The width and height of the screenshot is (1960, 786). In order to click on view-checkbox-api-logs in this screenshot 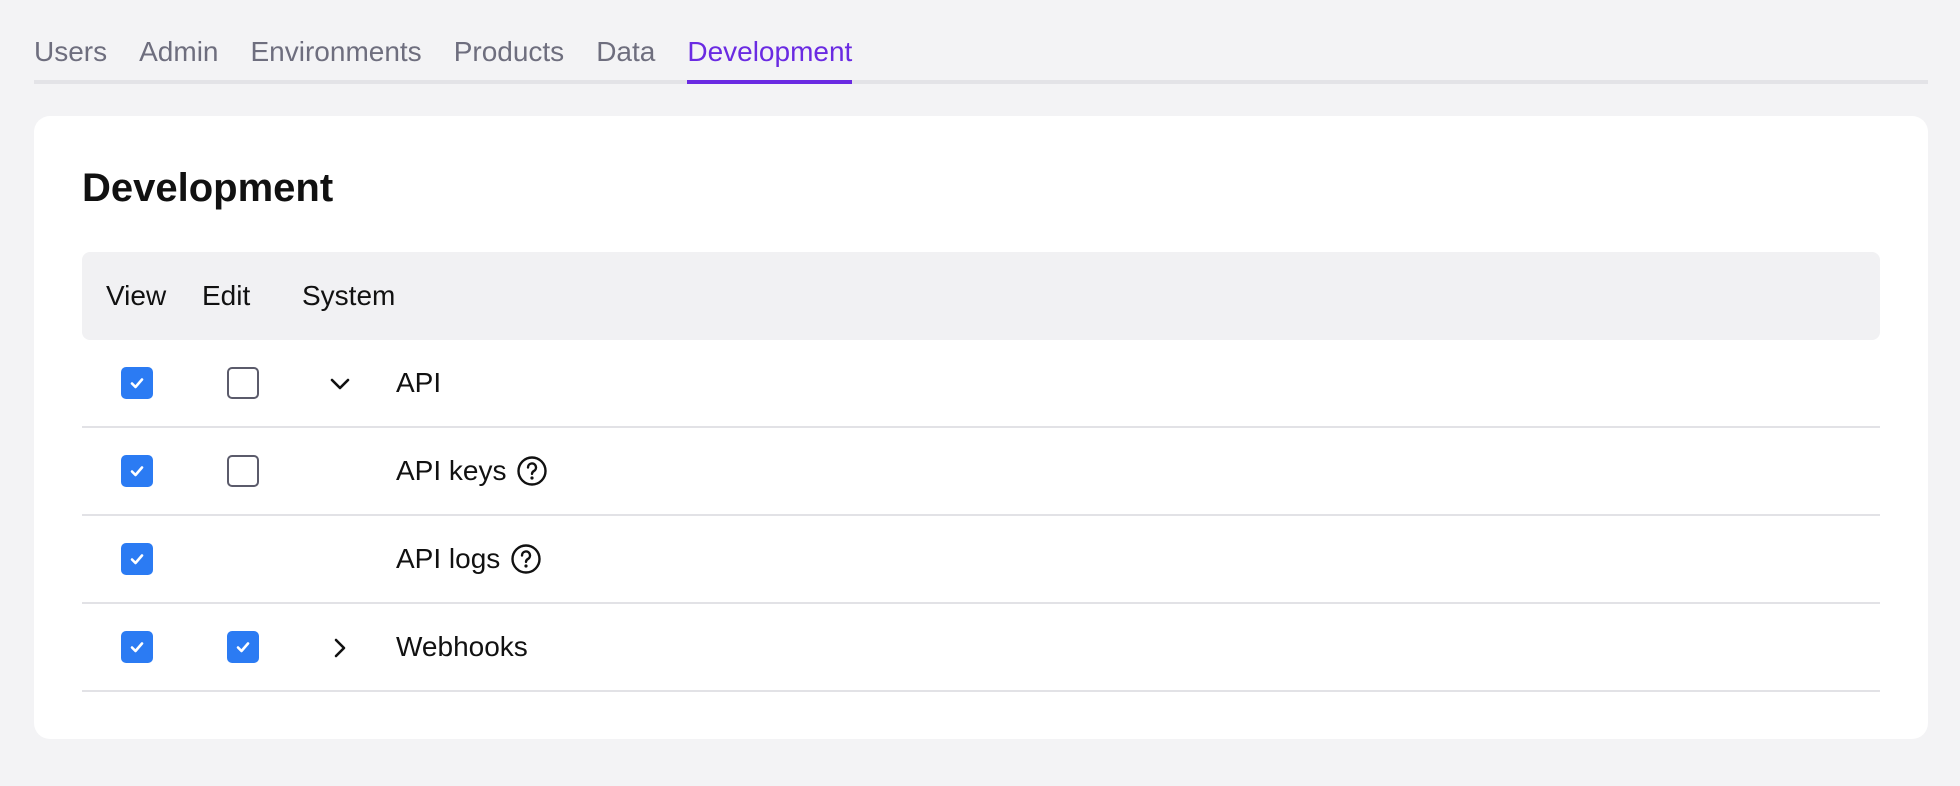, I will do `click(137, 559)`.